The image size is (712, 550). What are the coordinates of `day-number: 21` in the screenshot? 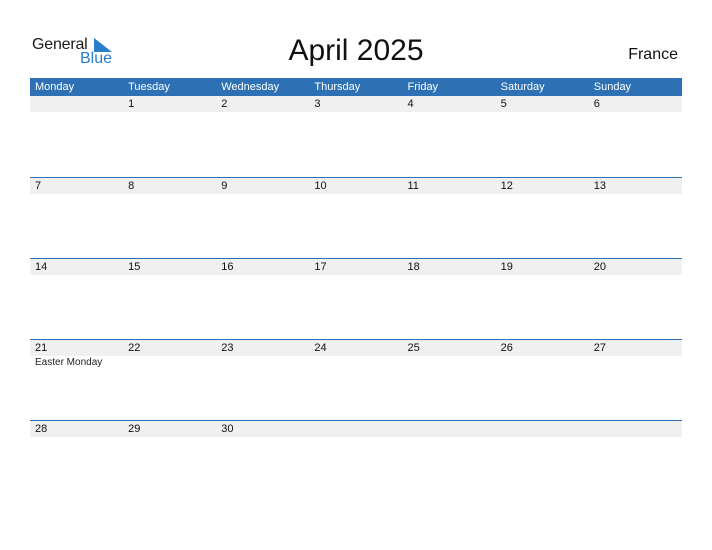 It's located at (77, 348).